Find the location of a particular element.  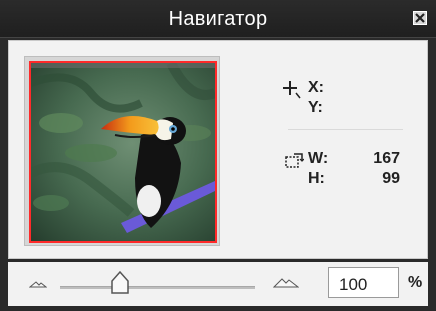

crosshair-icon is located at coordinates (292, 90).